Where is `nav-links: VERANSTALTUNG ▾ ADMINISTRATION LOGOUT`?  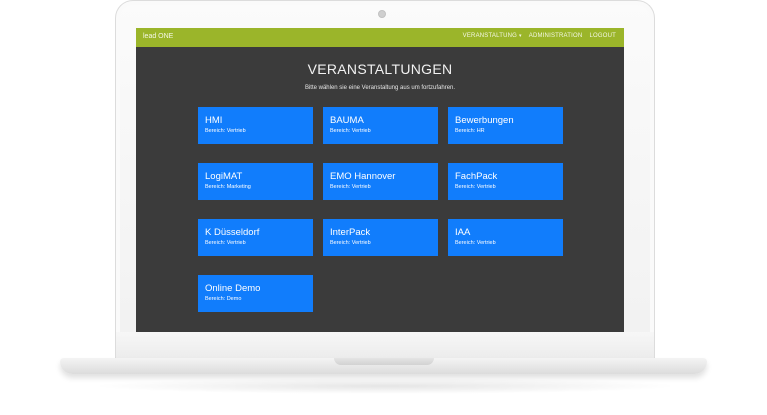 nav-links: VERANSTALTUNG ▾ ADMINISTRATION LOGOUT is located at coordinates (539, 36).